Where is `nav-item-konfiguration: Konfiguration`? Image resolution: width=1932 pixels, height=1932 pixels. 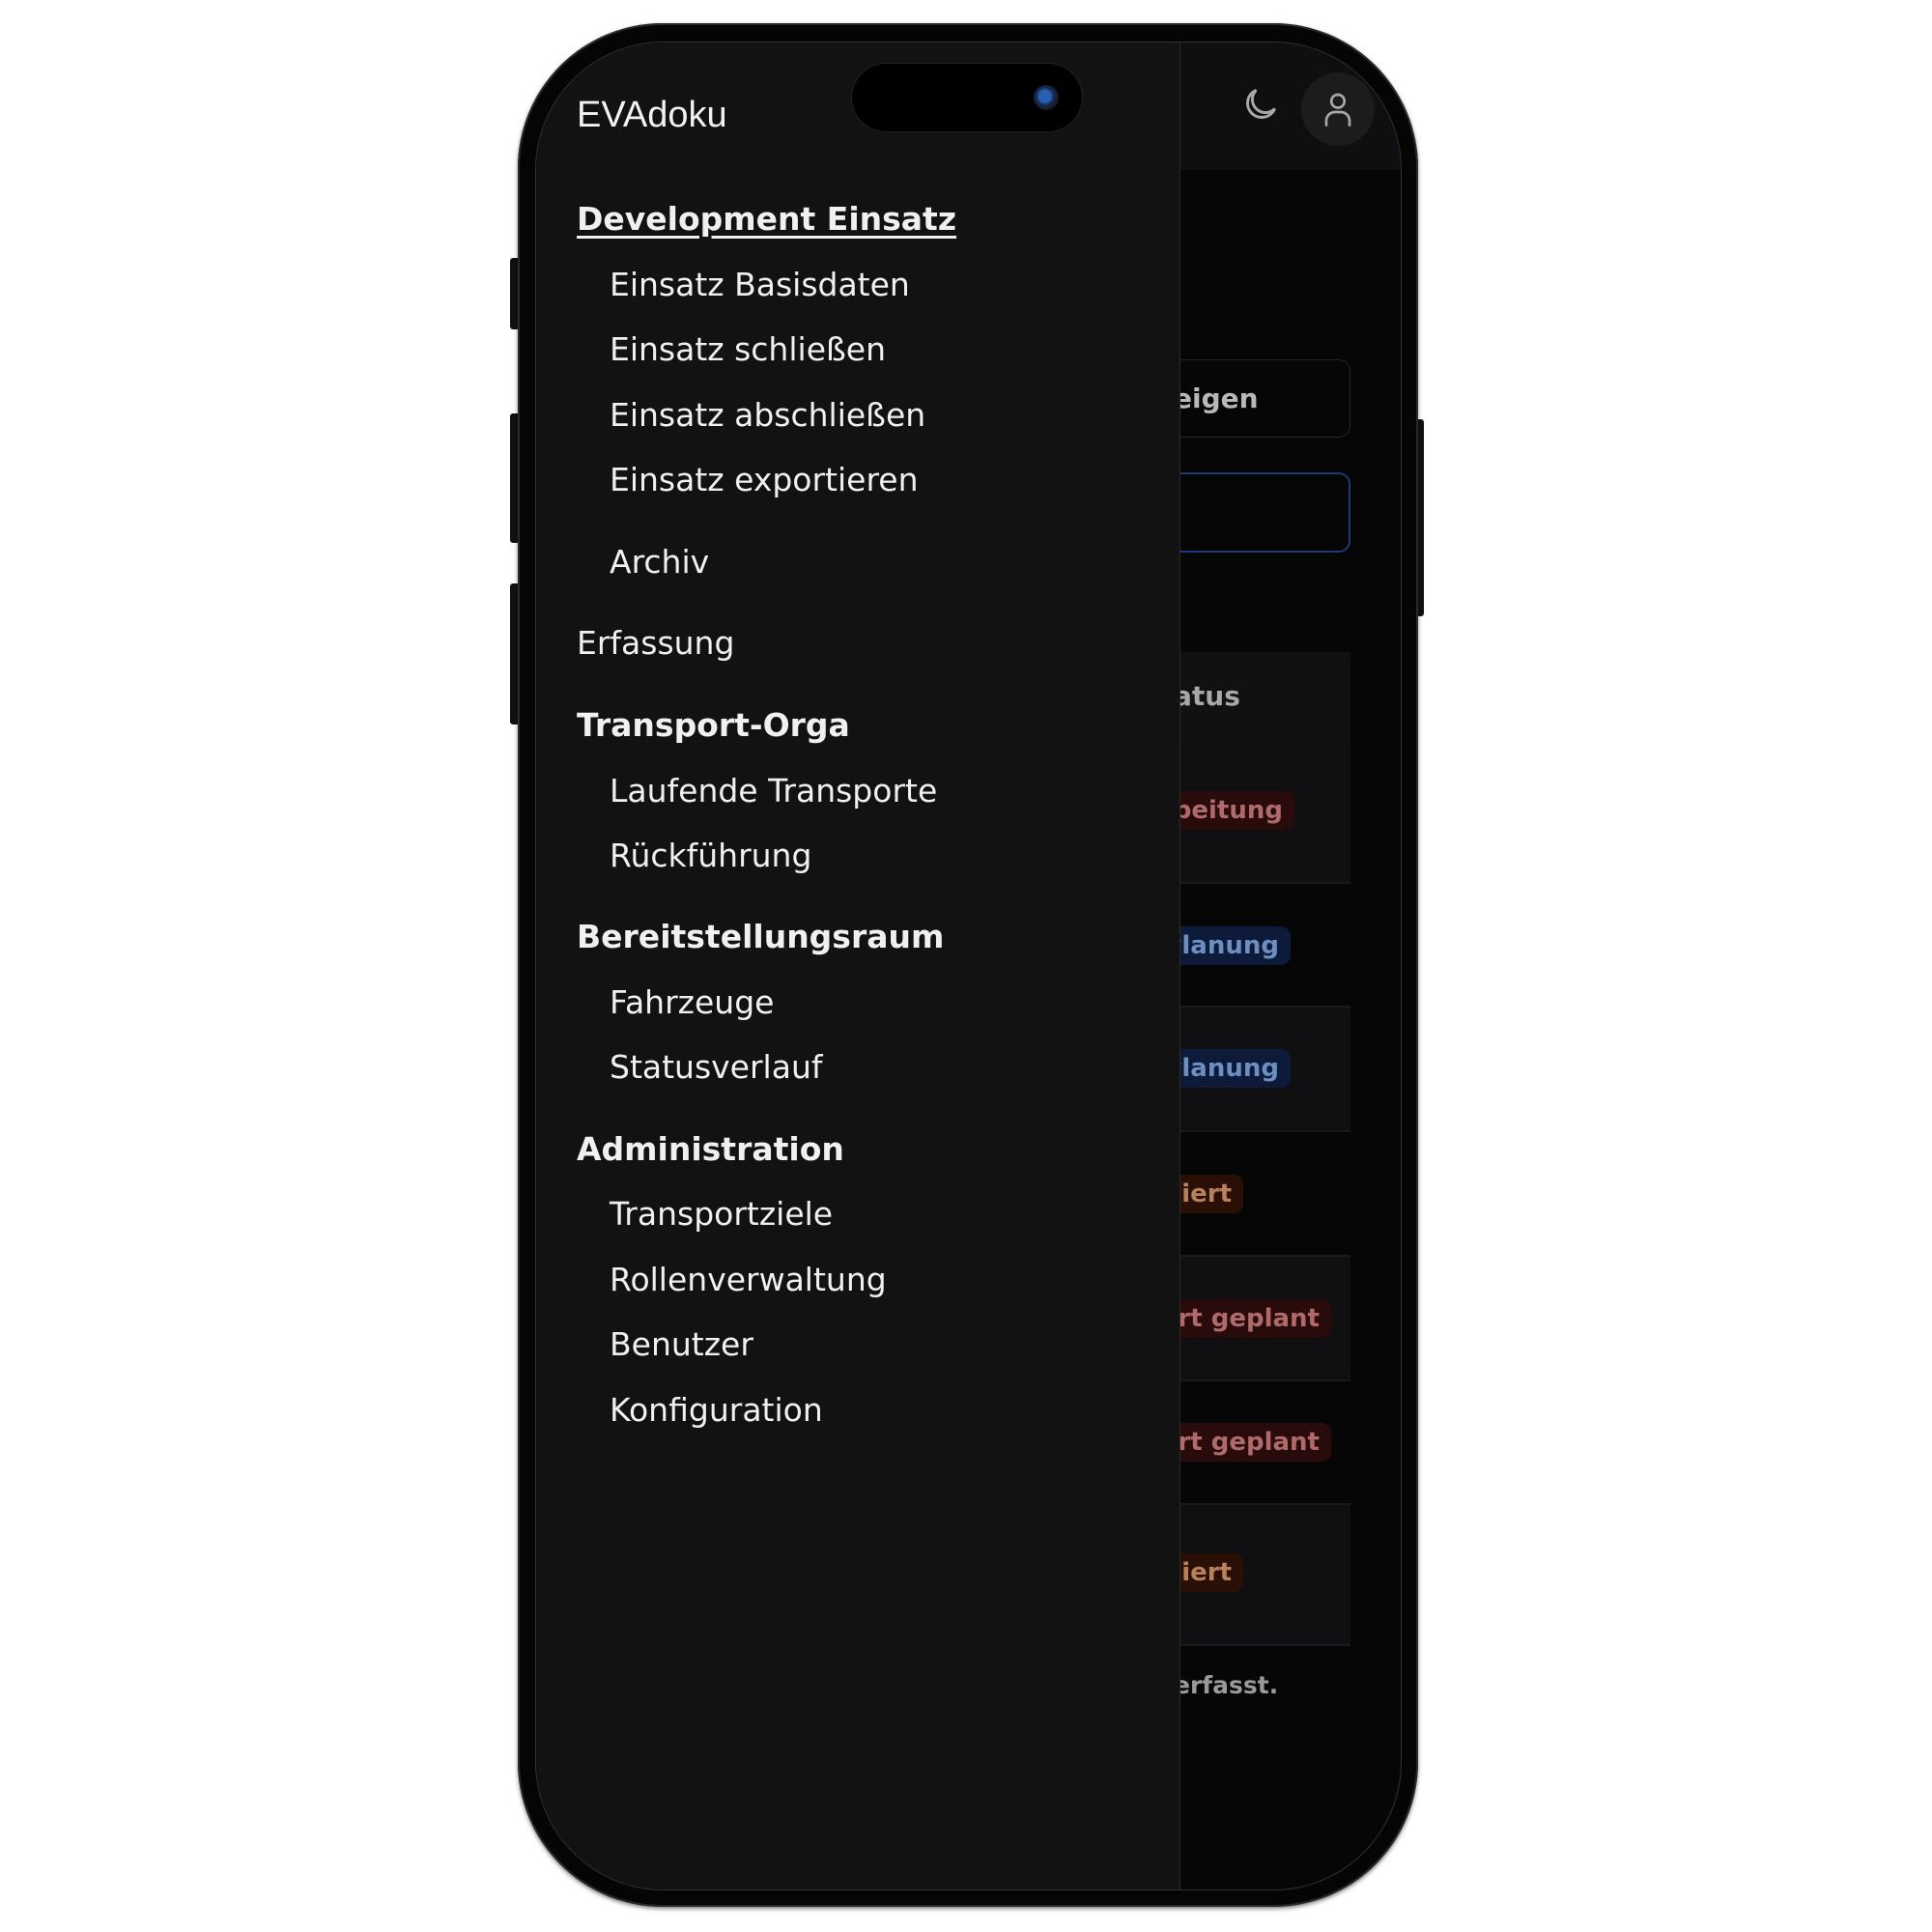 nav-item-konfiguration: Konfiguration is located at coordinates (716, 1410).